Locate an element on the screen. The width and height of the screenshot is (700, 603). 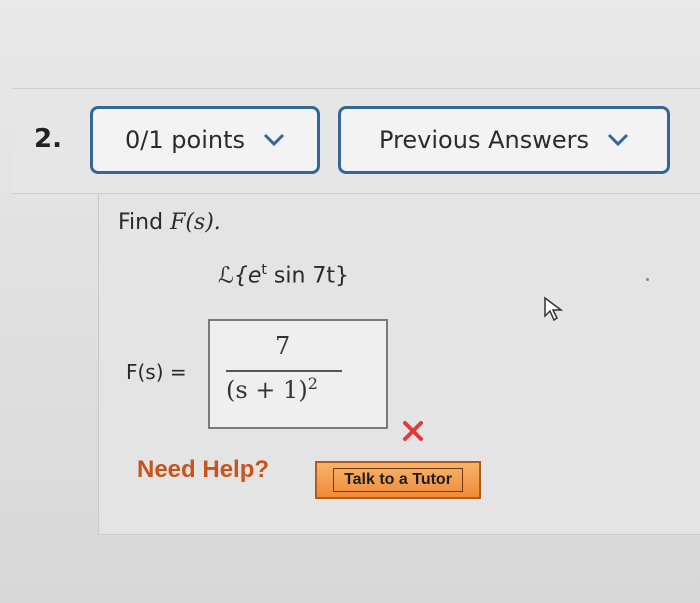
question-prompt: Find F(s). is located at coordinates (169, 222).